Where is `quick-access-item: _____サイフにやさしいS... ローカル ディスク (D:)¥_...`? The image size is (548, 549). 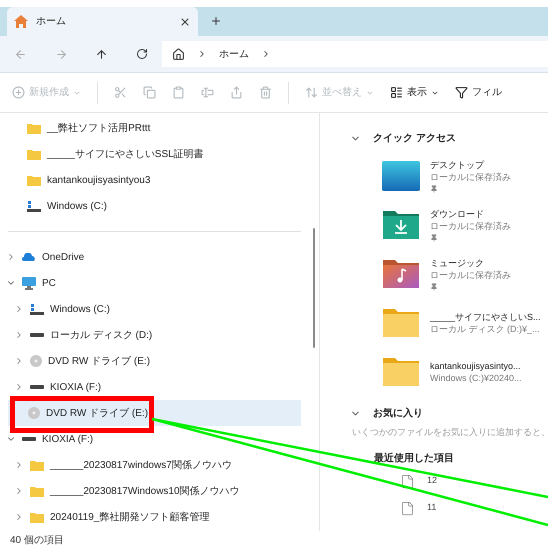
quick-access-item: _____サイフにやさしいS... ローカル ディスク (D:)¥_... is located at coordinates (465, 322).